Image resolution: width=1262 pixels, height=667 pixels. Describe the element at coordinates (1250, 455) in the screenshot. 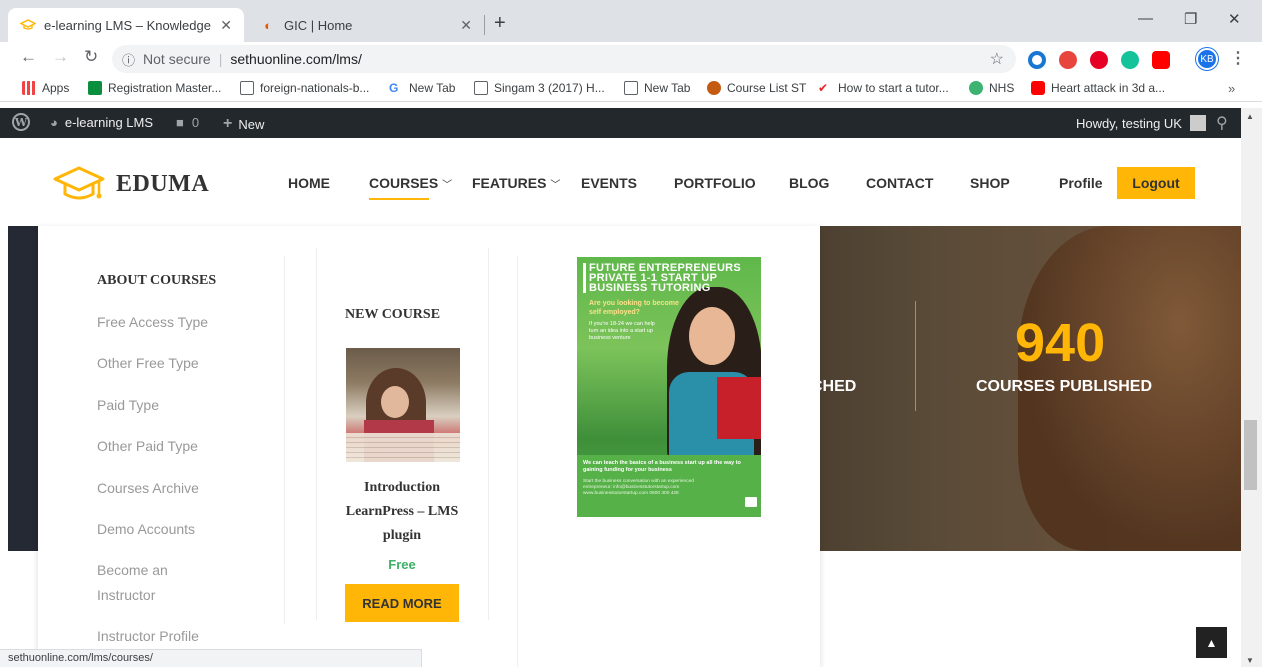

I see `scrollbar-thumb` at that location.